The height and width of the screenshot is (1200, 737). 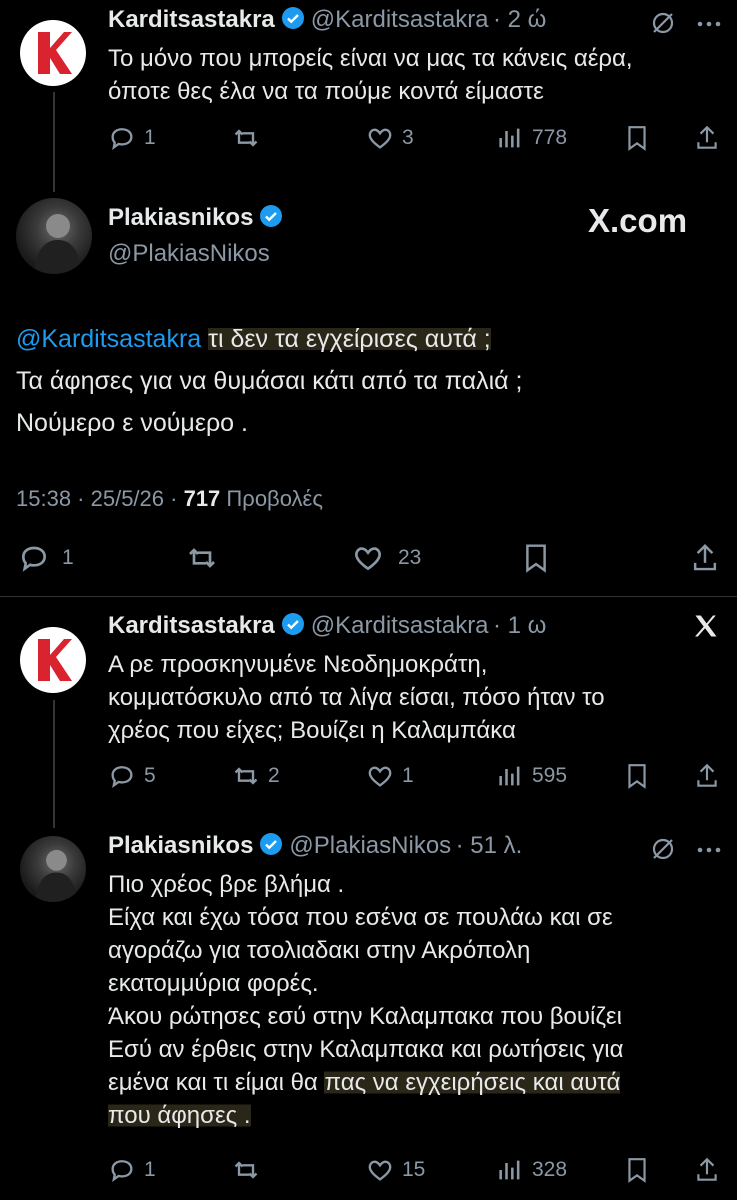 I want to click on like-count: 23, so click(x=410, y=557).